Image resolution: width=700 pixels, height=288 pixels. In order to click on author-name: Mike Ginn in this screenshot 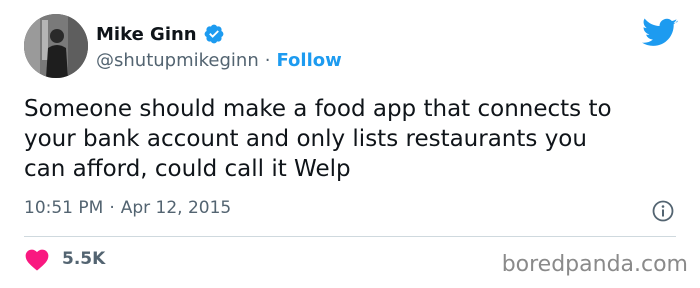, I will do `click(146, 34)`.